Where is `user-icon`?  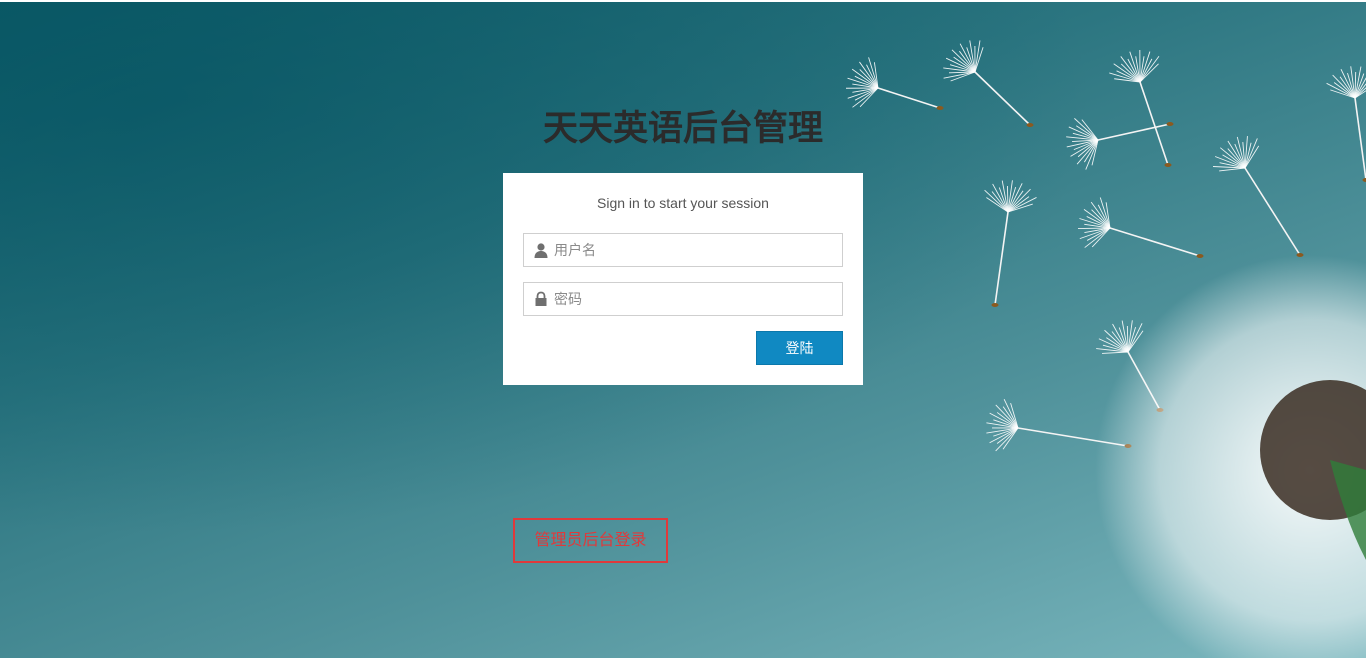 user-icon is located at coordinates (541, 250).